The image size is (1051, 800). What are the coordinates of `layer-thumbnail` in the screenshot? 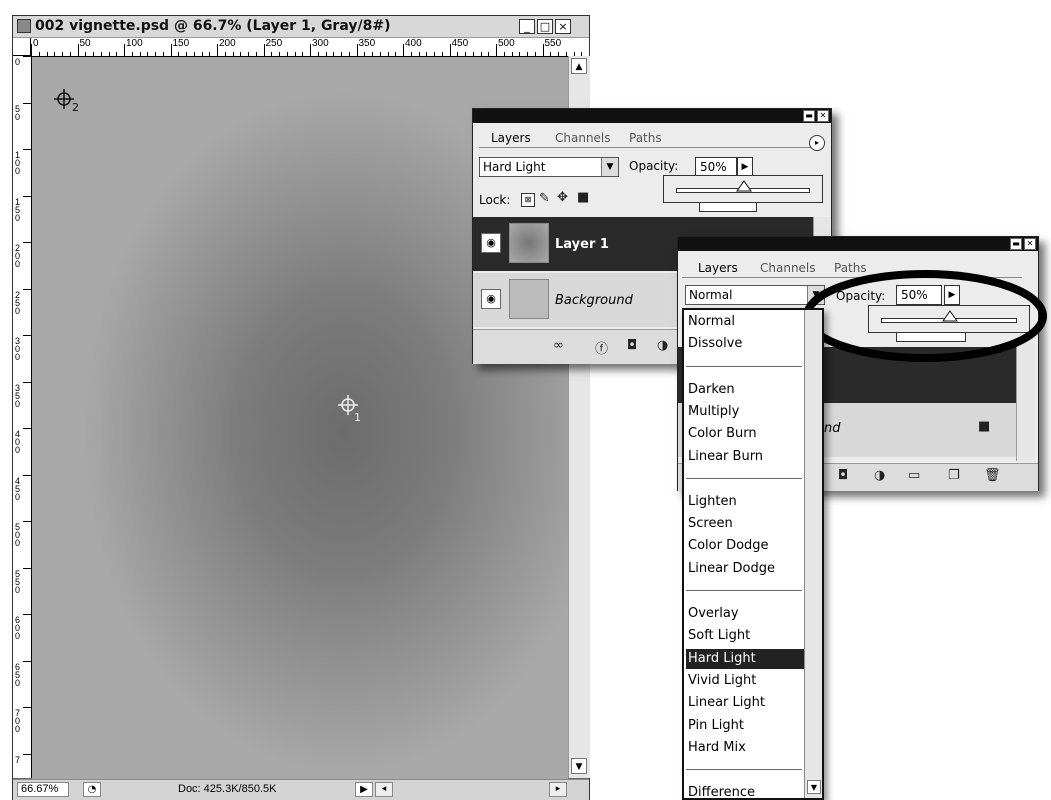 It's located at (529, 299).